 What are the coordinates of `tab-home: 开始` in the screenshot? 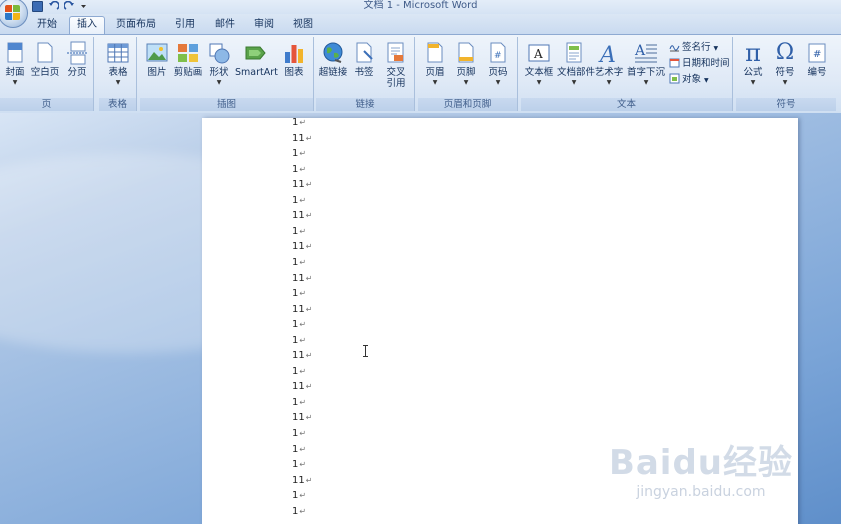 It's located at (47, 25).